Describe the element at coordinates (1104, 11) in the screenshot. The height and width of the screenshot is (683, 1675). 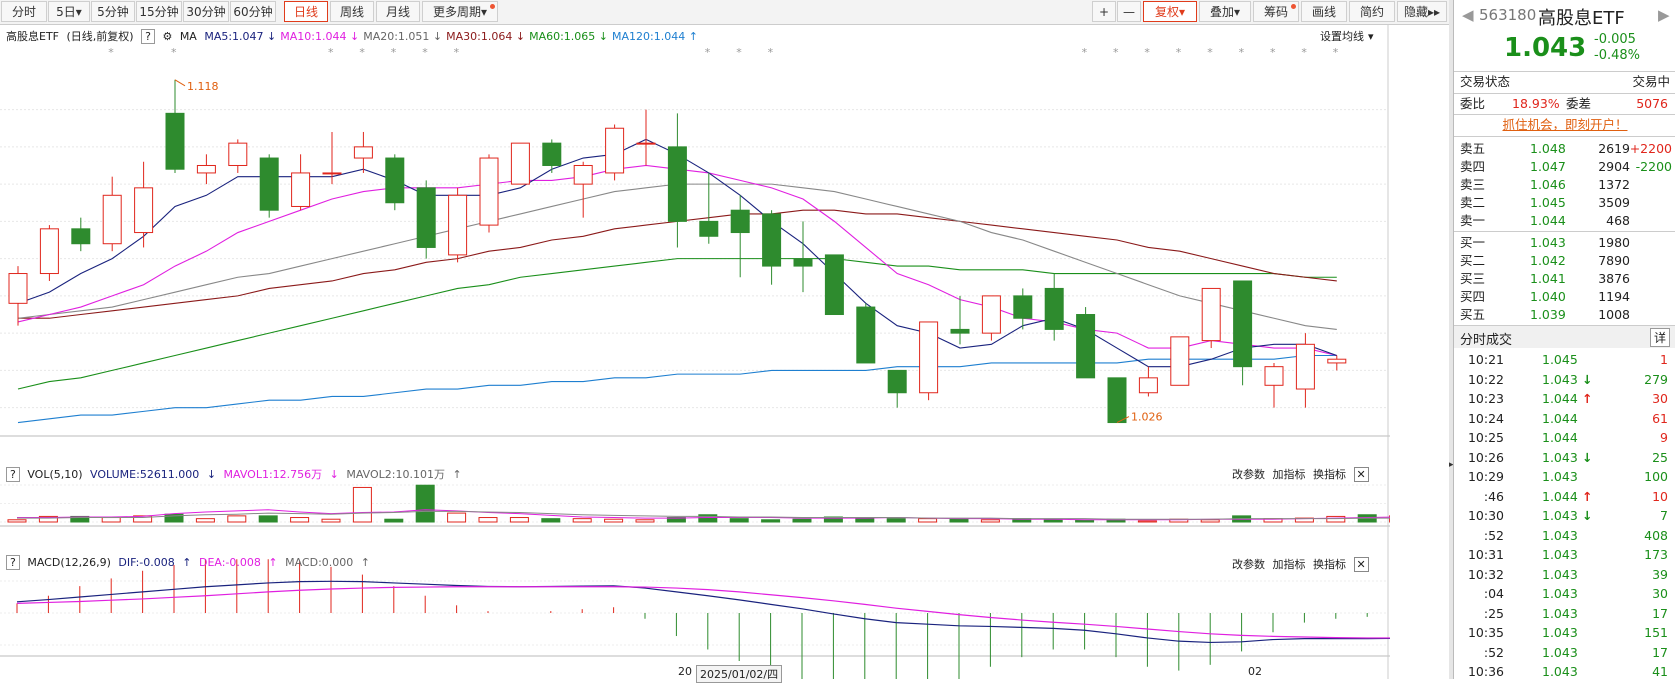
I see `zoom-in-button: +` at that location.